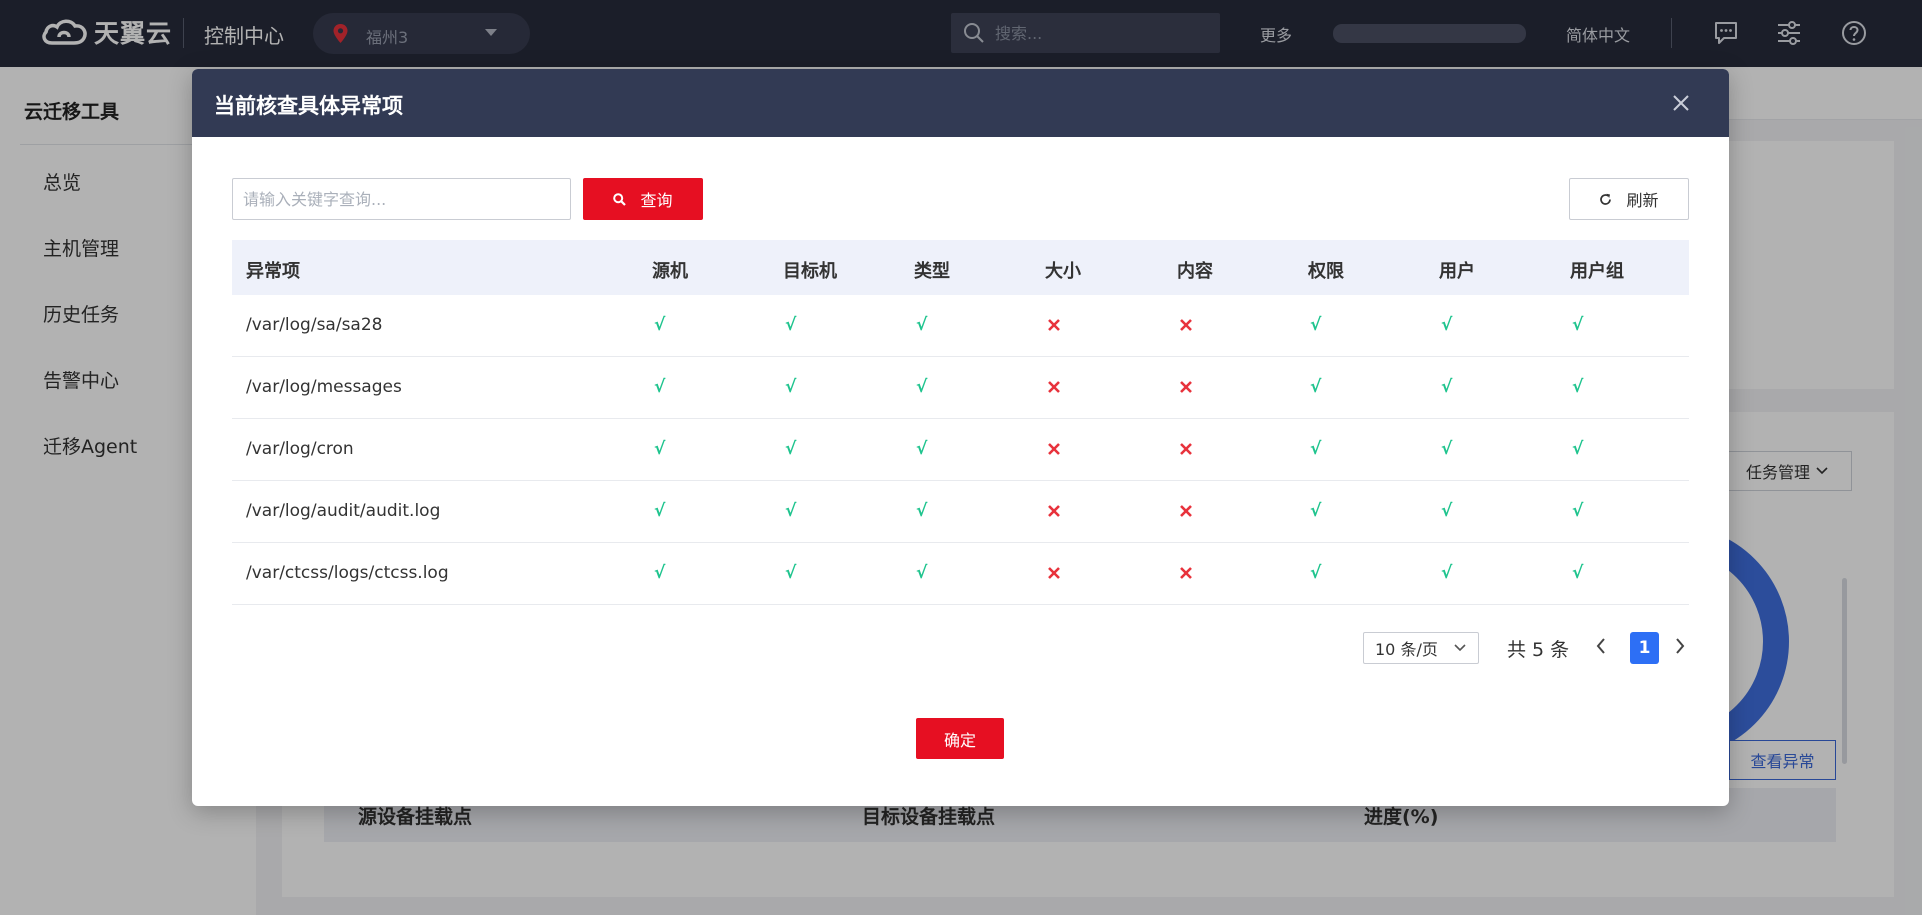 The image size is (1922, 915). Describe the element at coordinates (324, 387) in the screenshot. I see `exception-path: /var/log/messages` at that location.